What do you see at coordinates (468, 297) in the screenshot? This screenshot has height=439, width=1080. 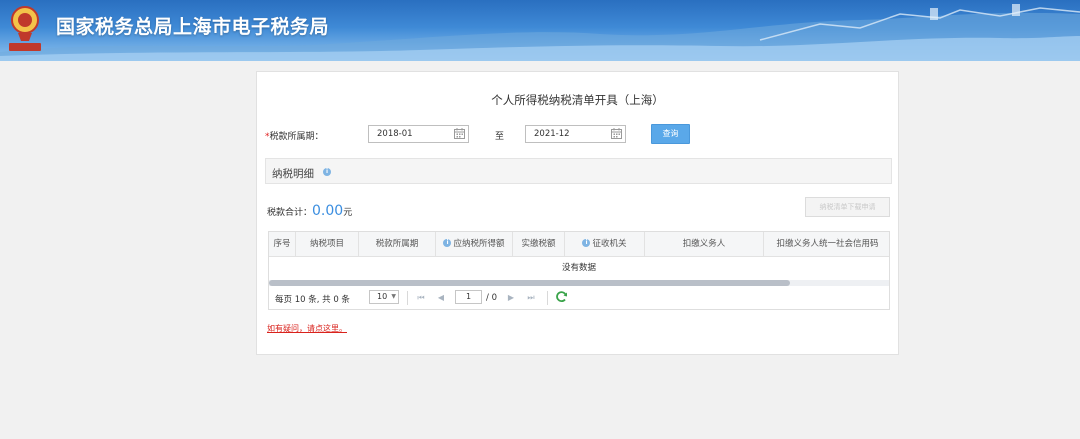 I see `current-page-input: 1` at bounding box center [468, 297].